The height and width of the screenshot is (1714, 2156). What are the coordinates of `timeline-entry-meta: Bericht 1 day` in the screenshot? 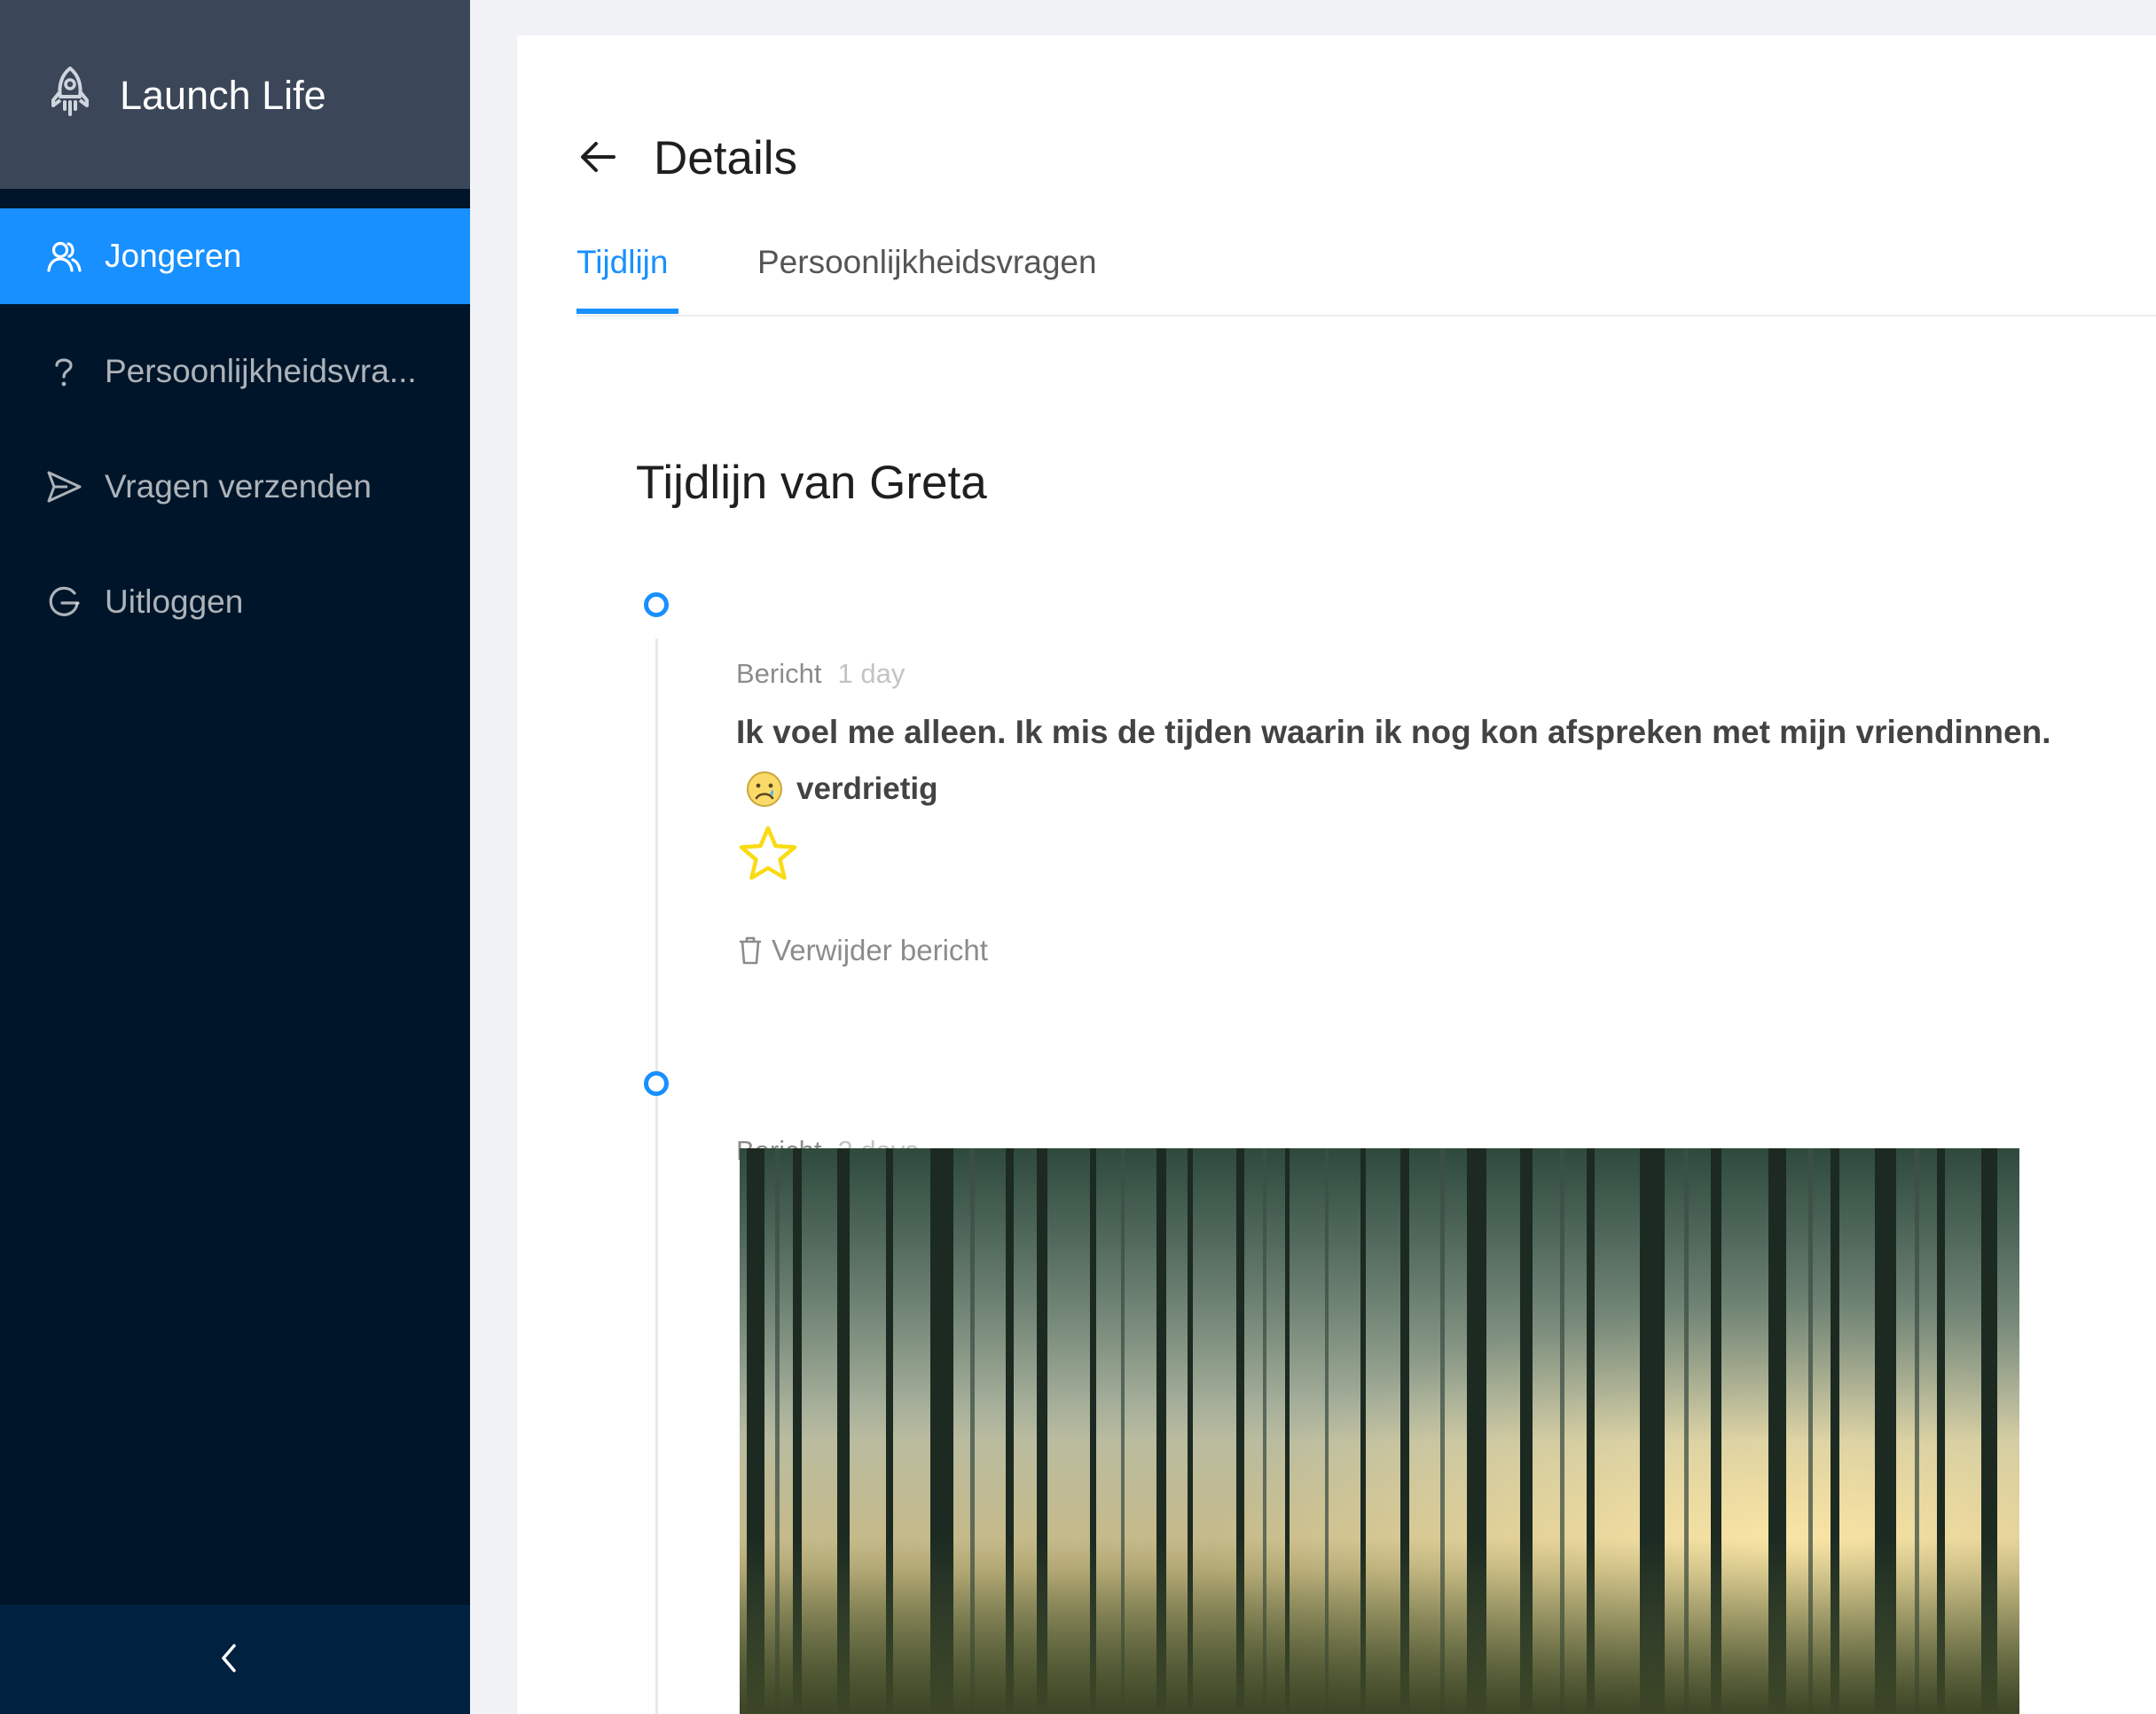 It's located at (820, 674).